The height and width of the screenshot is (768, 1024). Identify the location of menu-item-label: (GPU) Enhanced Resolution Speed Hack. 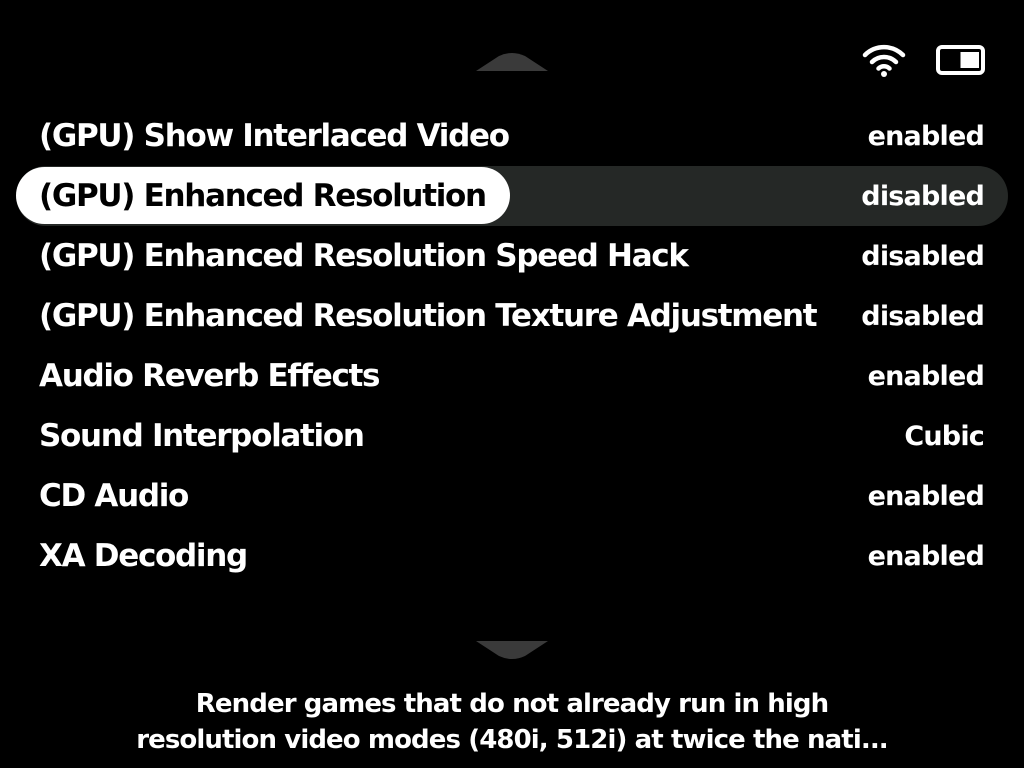
(364, 255).